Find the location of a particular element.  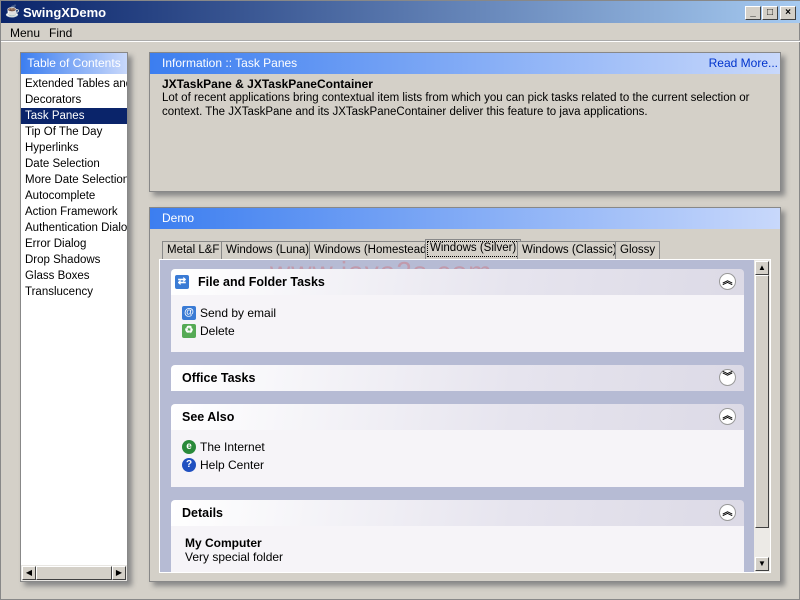

toc-item: Decorators is located at coordinates (74, 100).